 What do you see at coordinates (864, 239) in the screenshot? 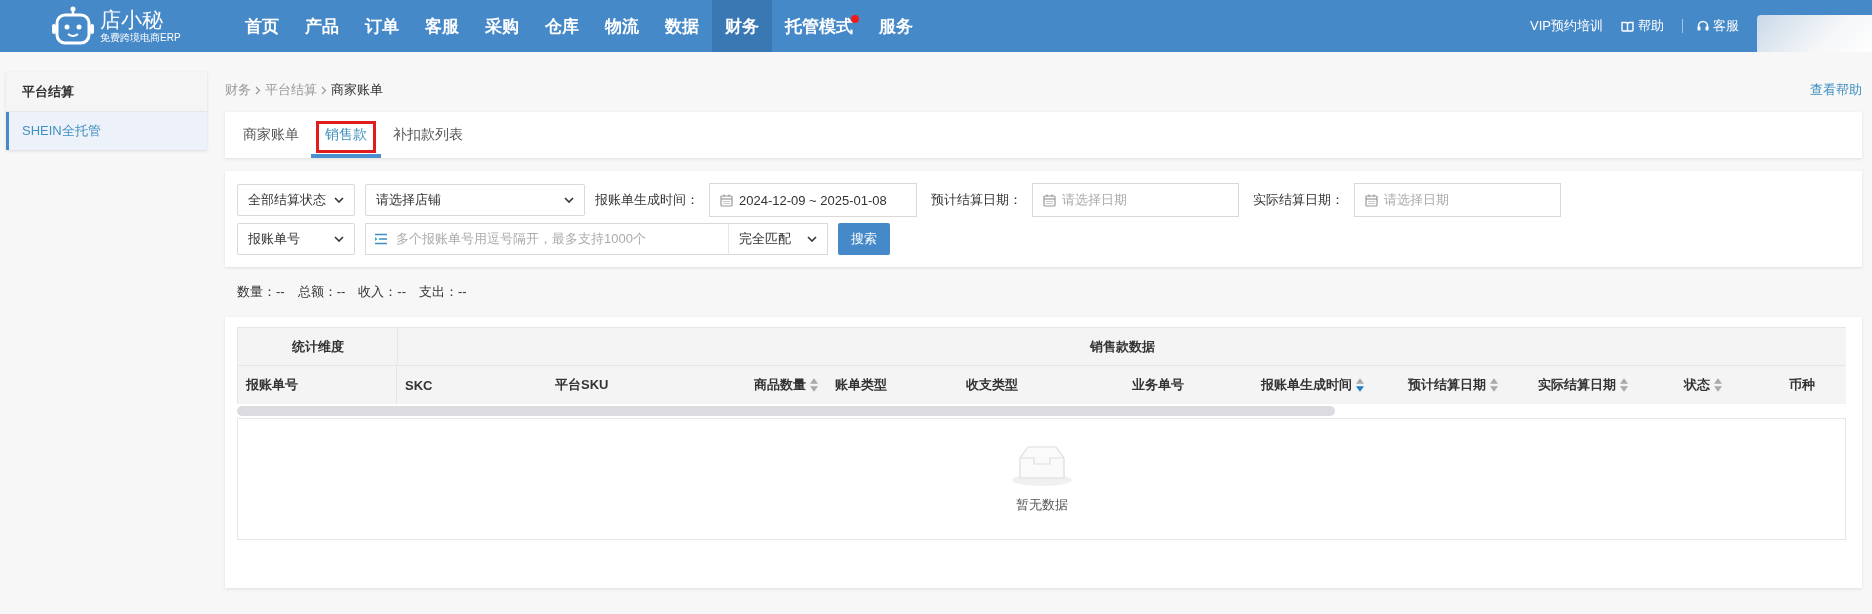
I see `search-button: 搜索` at bounding box center [864, 239].